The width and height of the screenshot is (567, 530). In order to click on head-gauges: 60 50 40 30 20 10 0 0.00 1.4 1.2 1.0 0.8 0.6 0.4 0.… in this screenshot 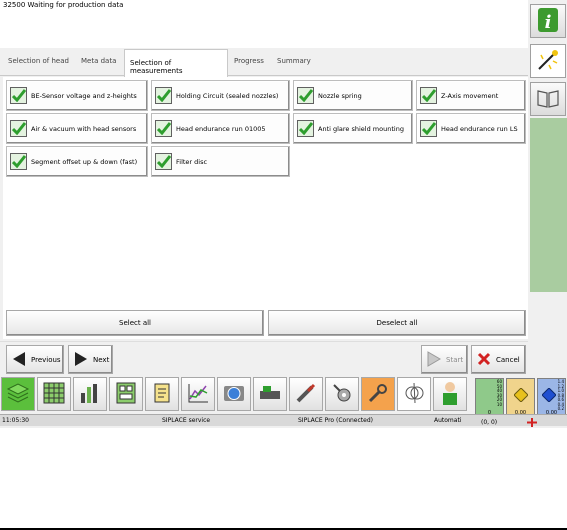, I will do `click(521, 398)`.